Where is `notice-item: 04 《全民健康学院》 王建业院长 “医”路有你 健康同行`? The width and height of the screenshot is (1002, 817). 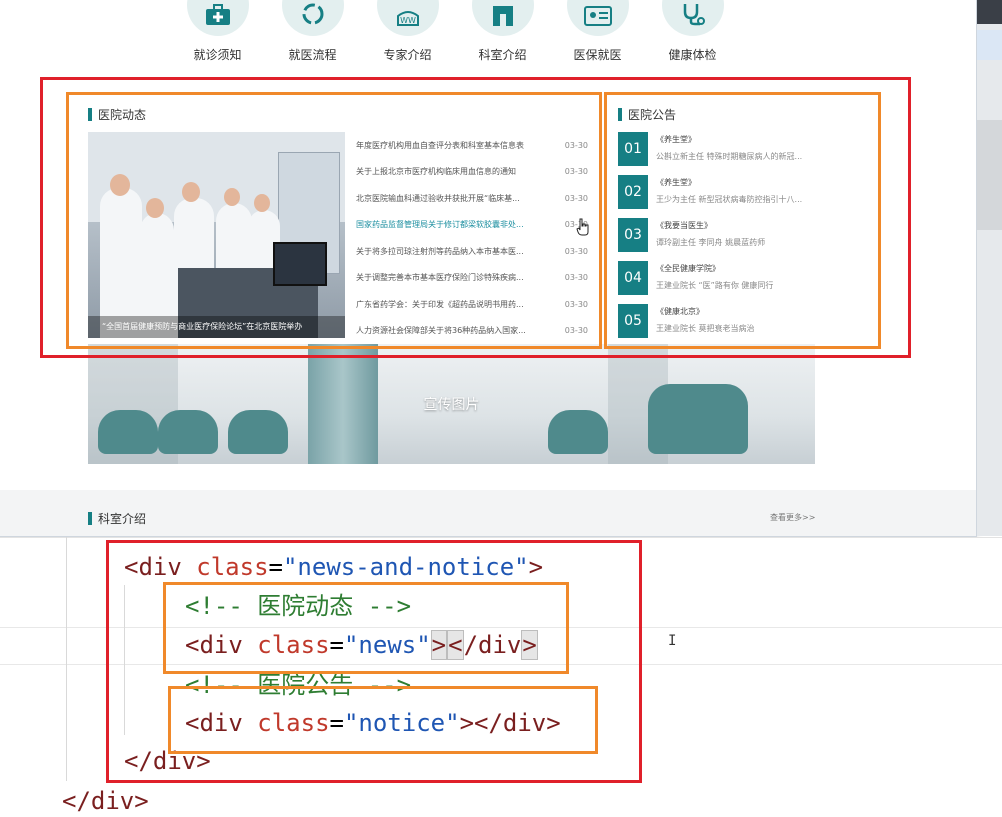 notice-item: 04 《全民健康学院》 王建业院长 “医”路有你 健康同行 is located at coordinates (710, 282).